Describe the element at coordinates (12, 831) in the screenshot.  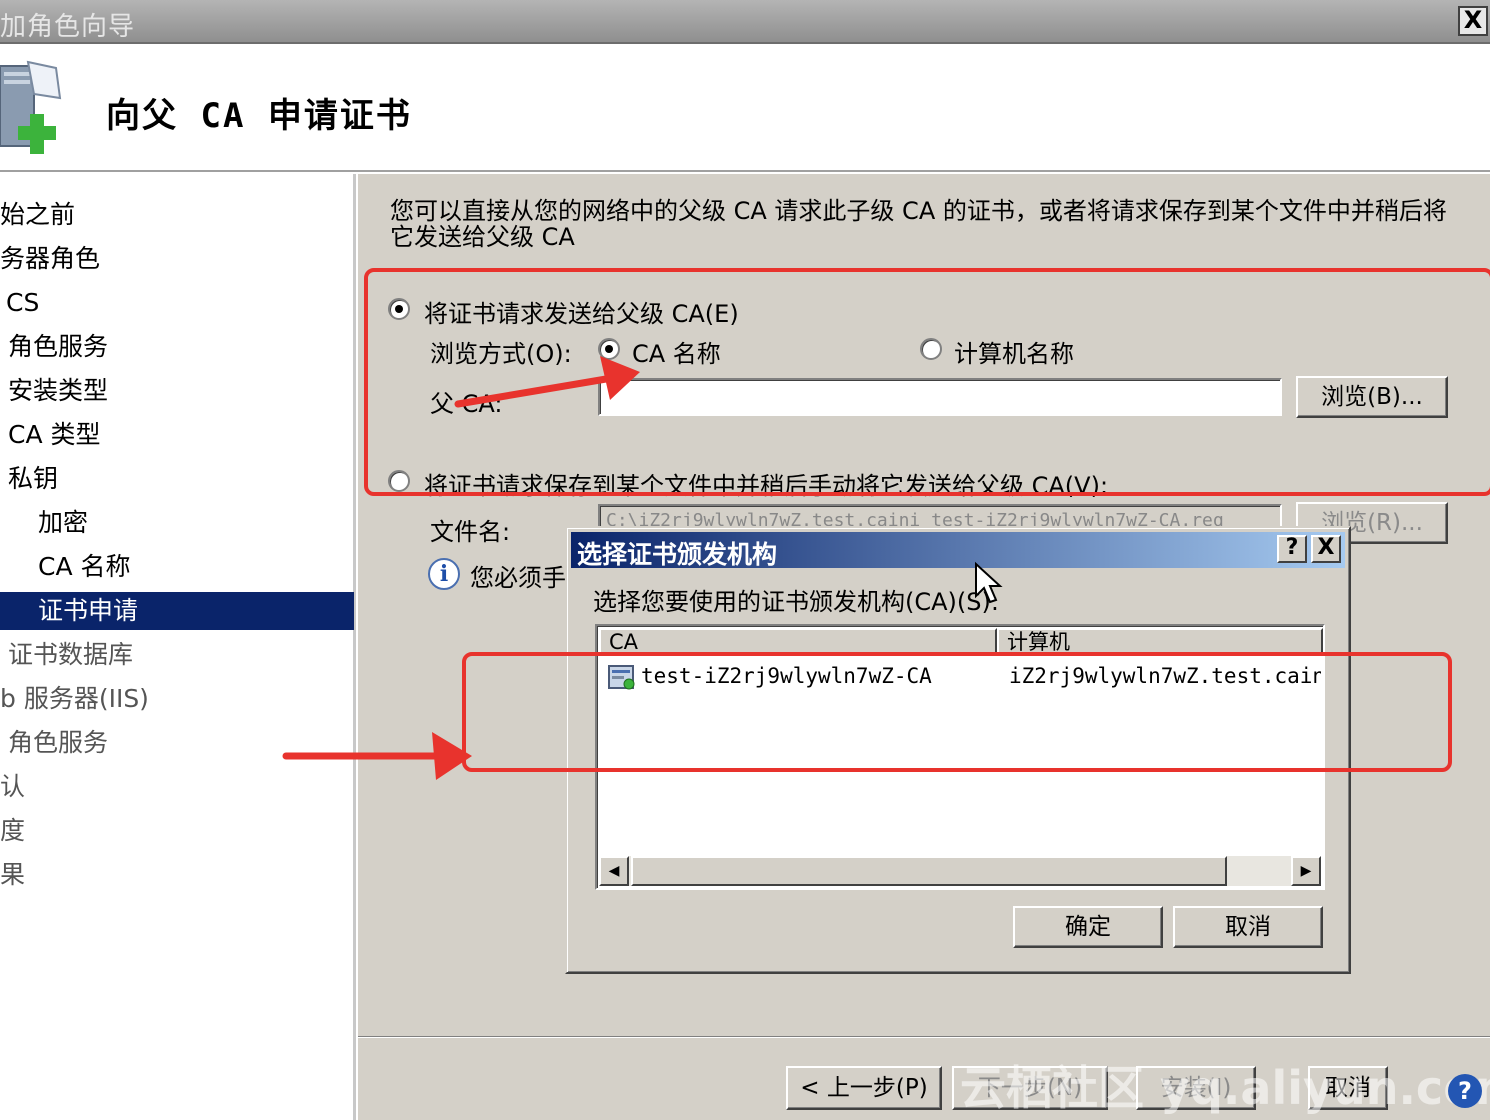
I see `sidebar-item-progress: 度` at that location.